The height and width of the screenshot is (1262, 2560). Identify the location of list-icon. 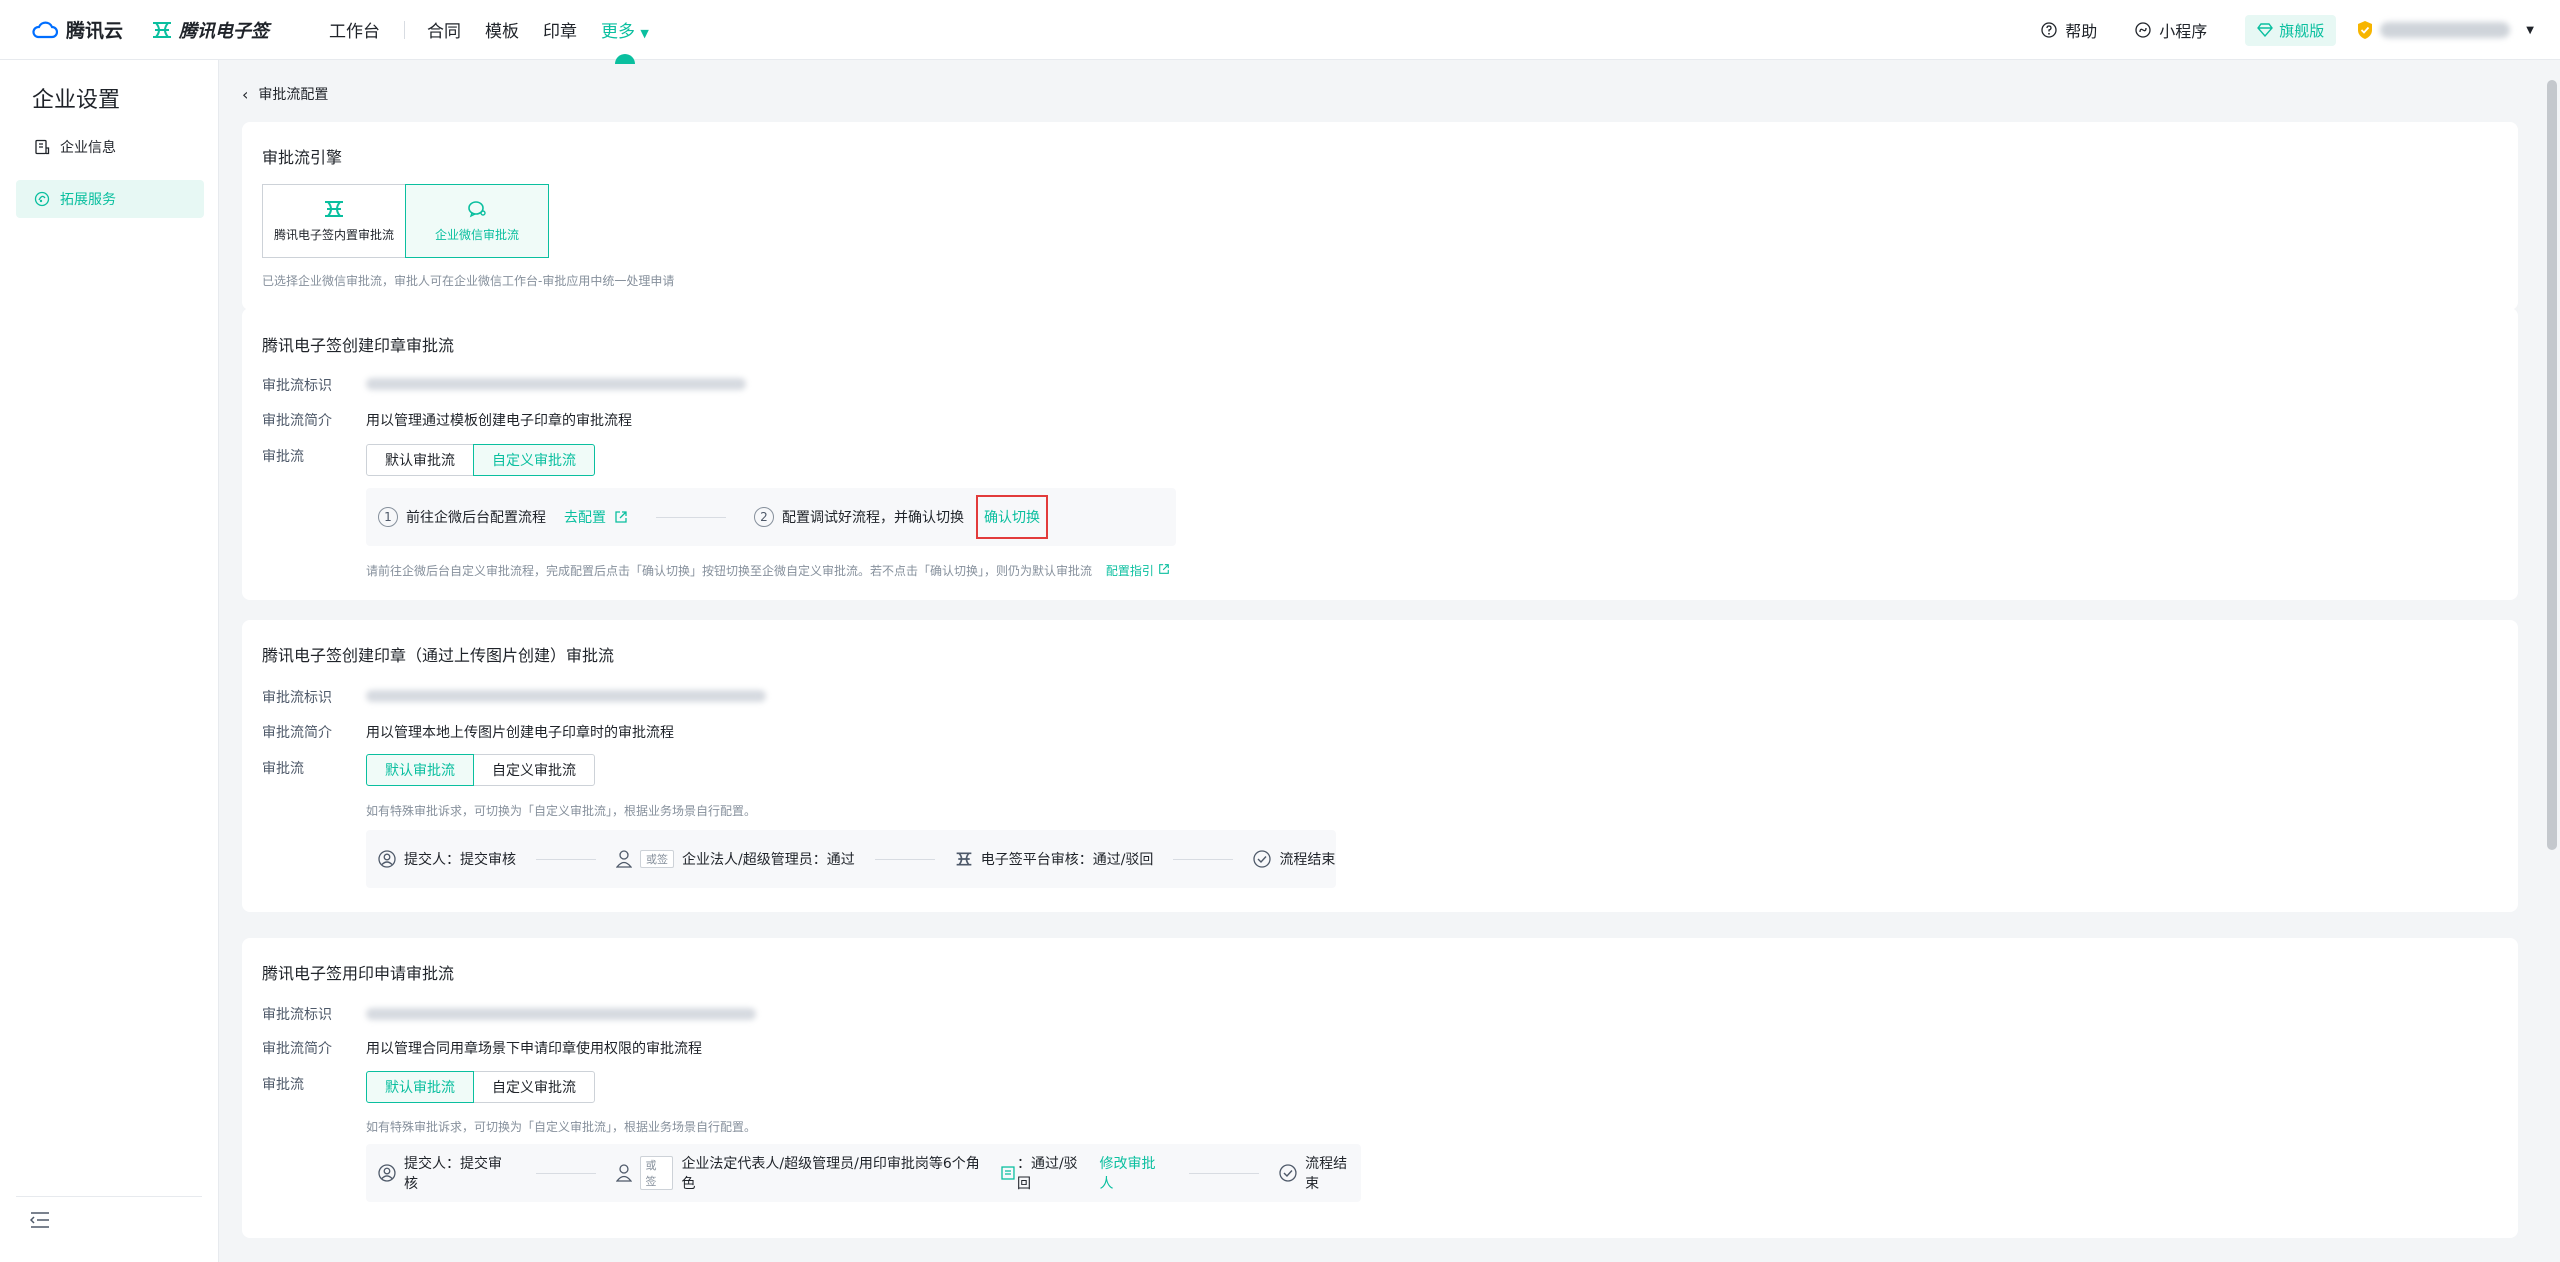
(1008, 1173).